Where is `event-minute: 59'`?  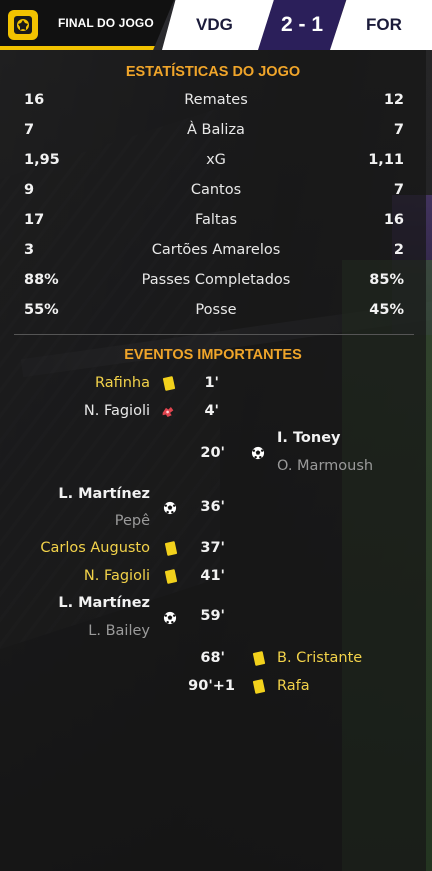
event-minute: 59' is located at coordinates (212, 616).